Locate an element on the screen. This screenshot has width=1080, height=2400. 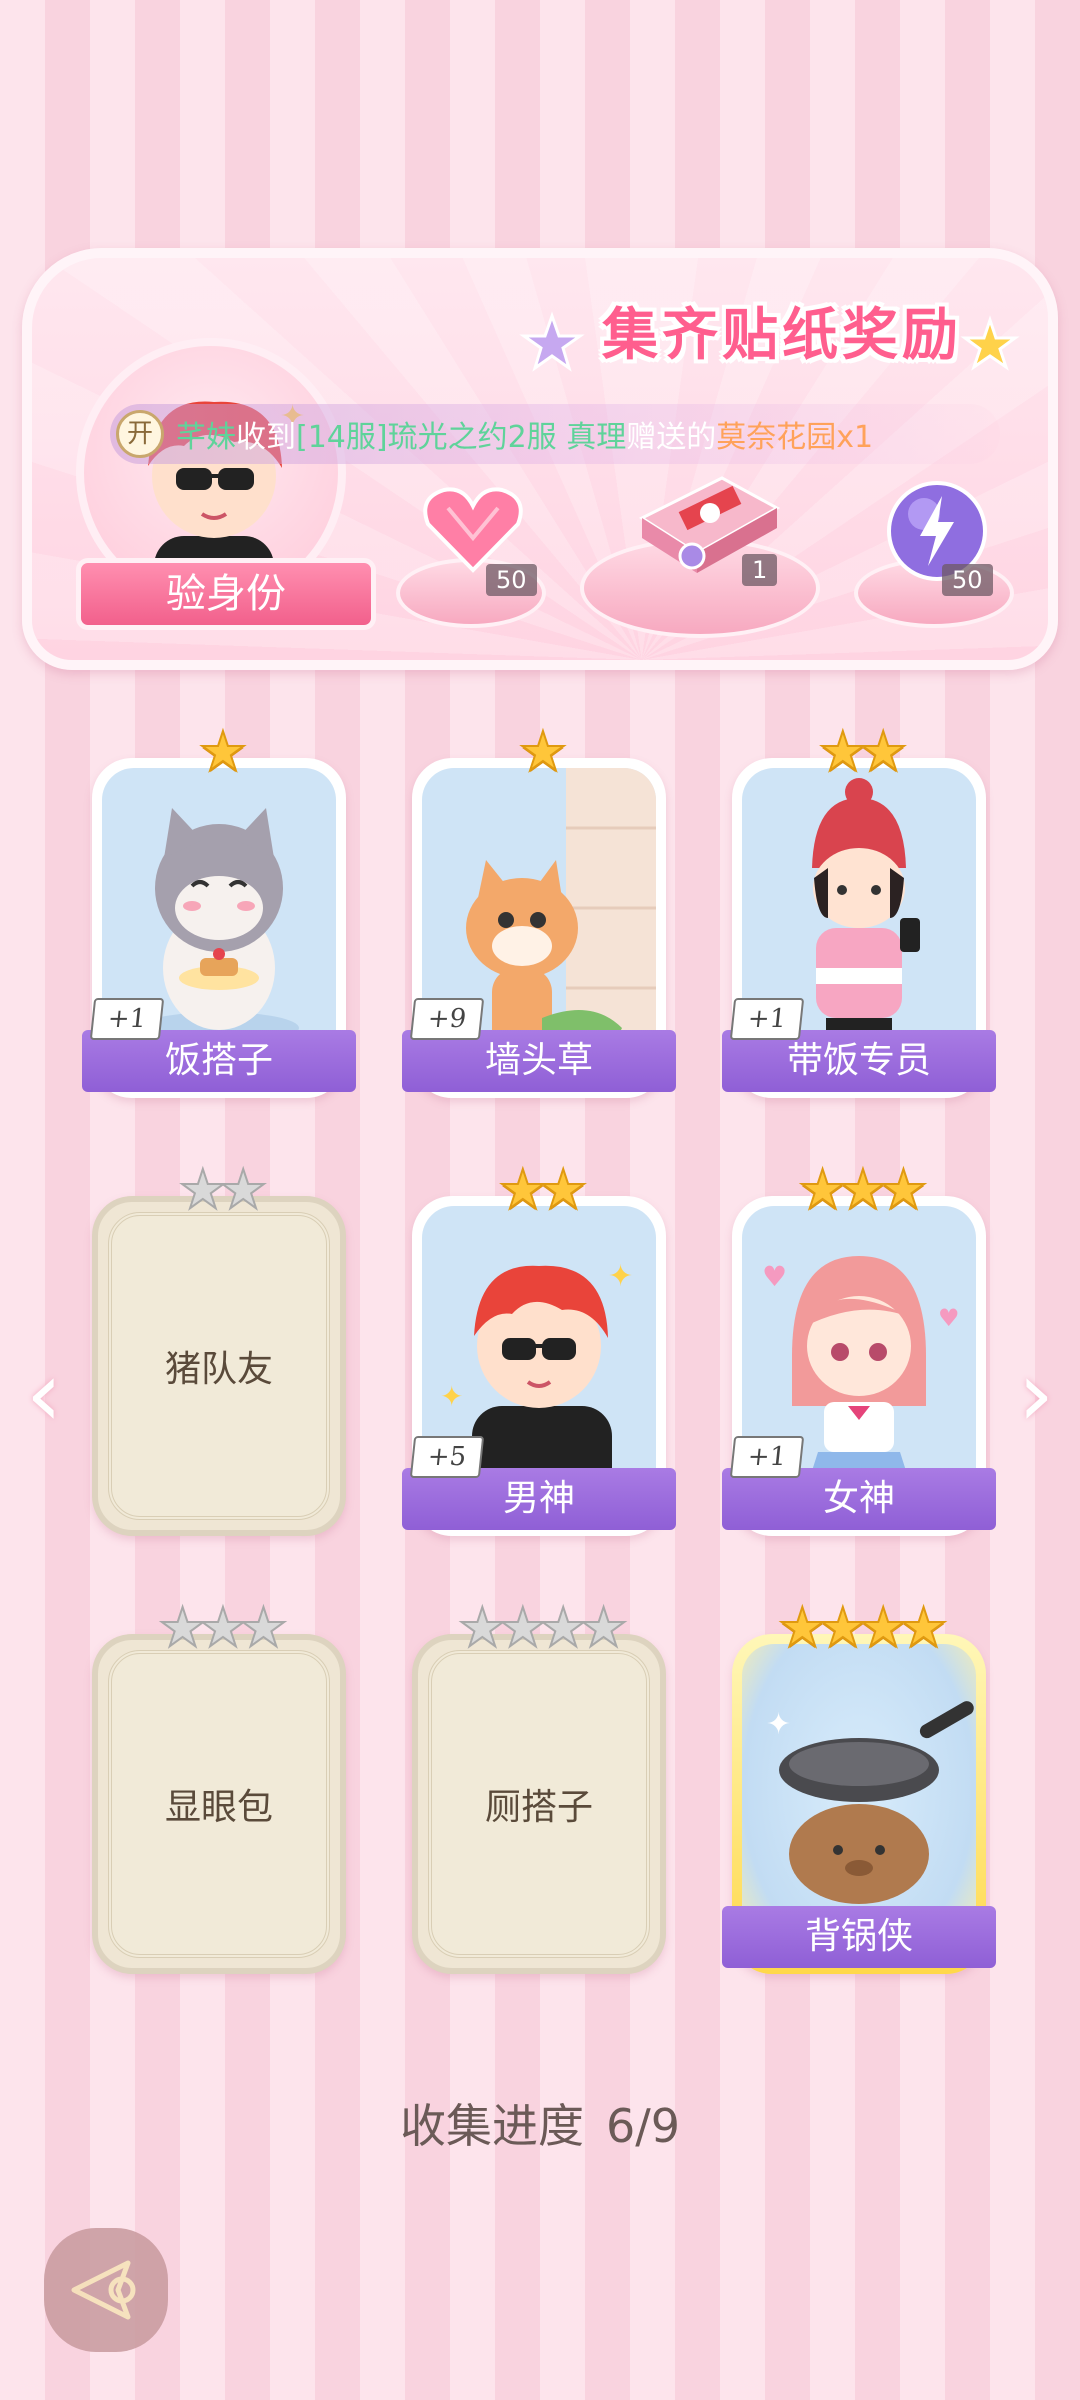
gift-ticker: 开 芊妹 收到 [14服]琉光之约2服 真理 赠送的 莫奈花园x1 is located at coordinates (555, 434).